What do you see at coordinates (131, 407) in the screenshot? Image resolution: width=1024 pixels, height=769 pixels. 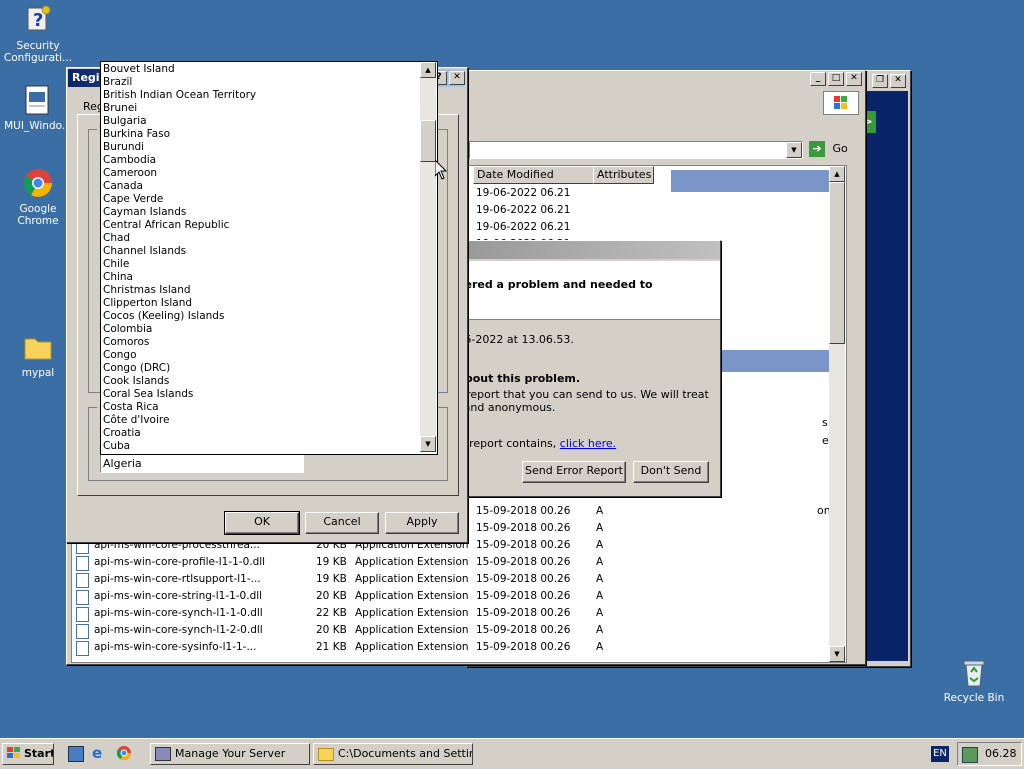 I see `country-list-item: Costa Rica` at bounding box center [131, 407].